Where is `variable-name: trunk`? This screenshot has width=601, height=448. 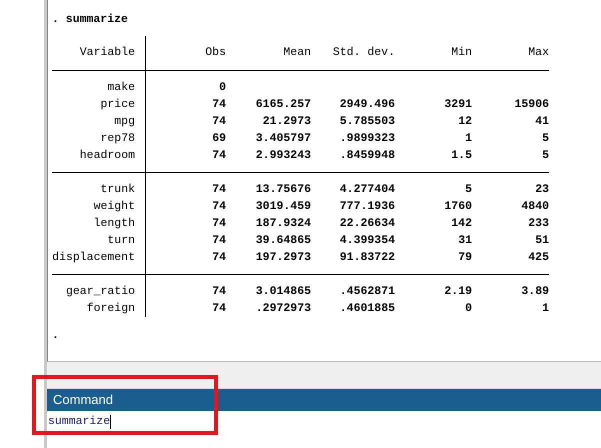
variable-name: trunk is located at coordinates (117, 190).